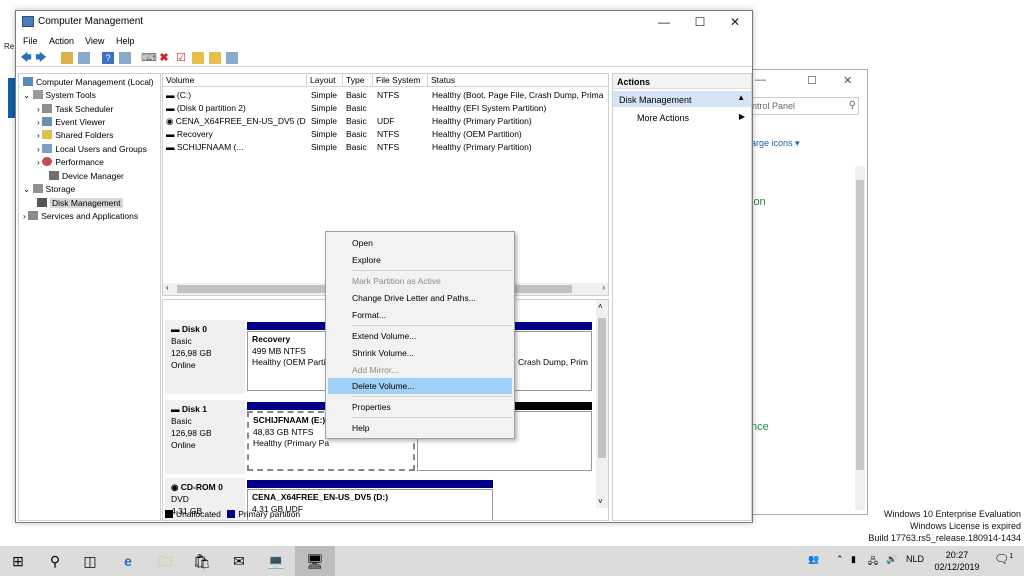 The image size is (1024, 576). What do you see at coordinates (735, 22) in the screenshot?
I see `close-button: ✕` at bounding box center [735, 22].